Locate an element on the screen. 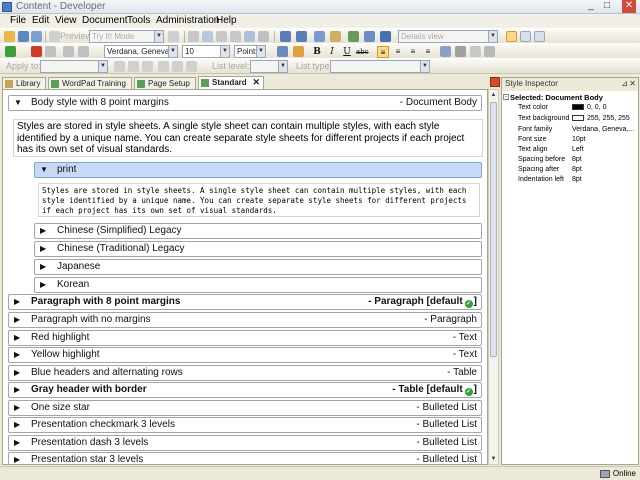 This screenshot has height=480, width=640. style-row: ▶ Yellow highlight - Text is located at coordinates (245, 355).